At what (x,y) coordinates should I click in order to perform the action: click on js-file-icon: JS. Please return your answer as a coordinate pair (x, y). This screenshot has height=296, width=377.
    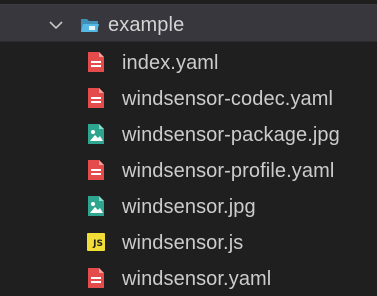
    Looking at the image, I should click on (96, 242).